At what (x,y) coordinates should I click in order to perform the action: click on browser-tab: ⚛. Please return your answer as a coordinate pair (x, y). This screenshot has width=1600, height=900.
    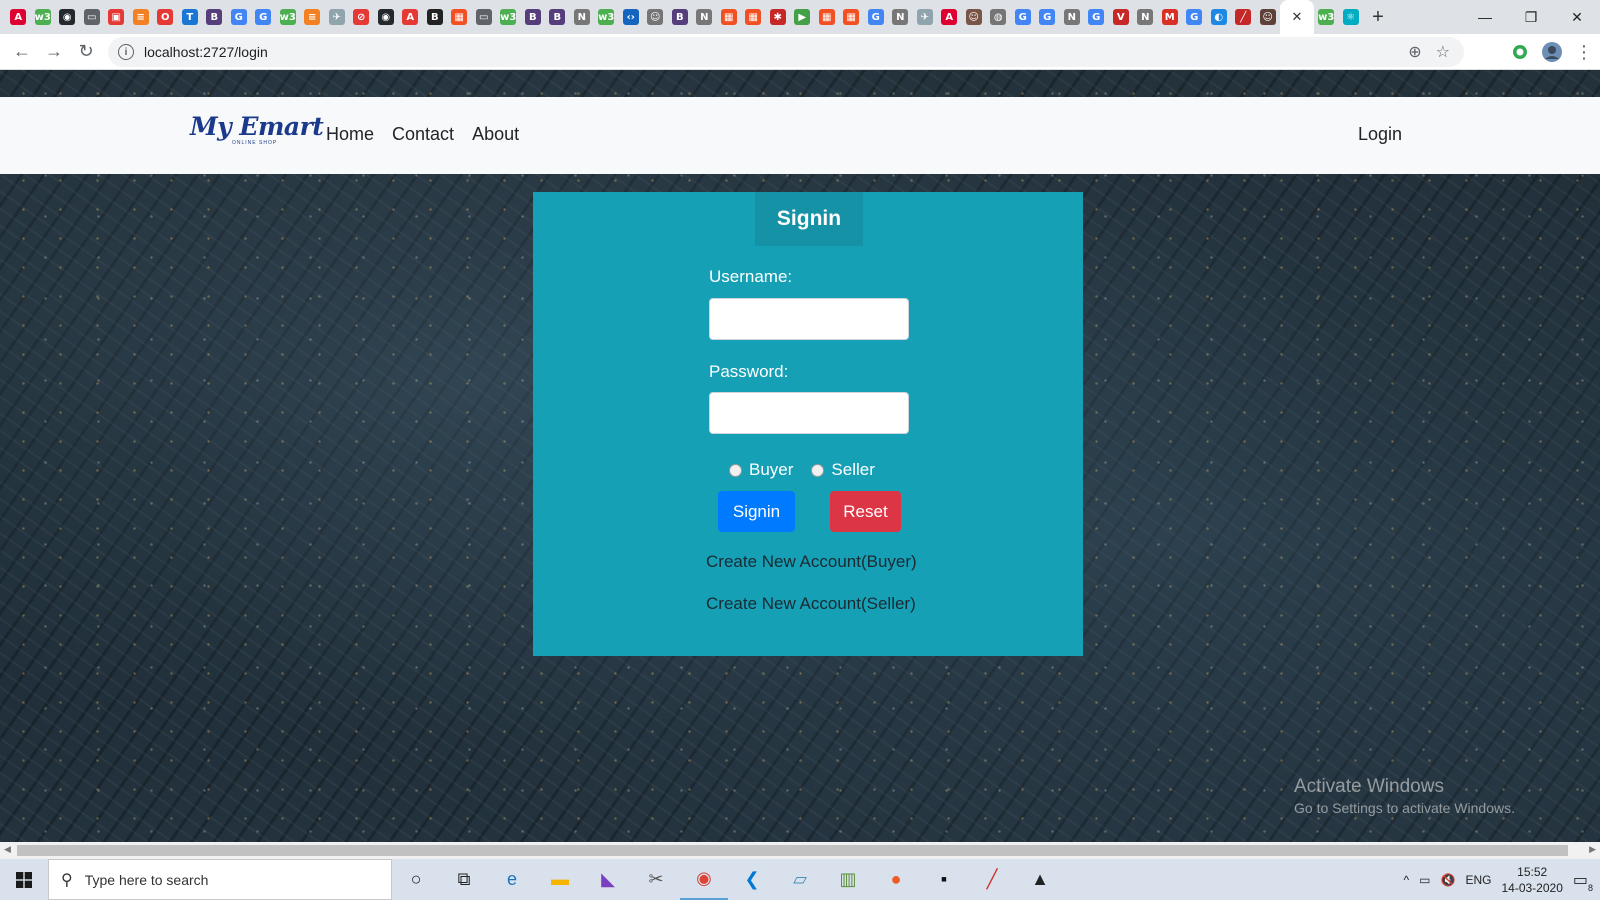
    Looking at the image, I should click on (1351, 17).